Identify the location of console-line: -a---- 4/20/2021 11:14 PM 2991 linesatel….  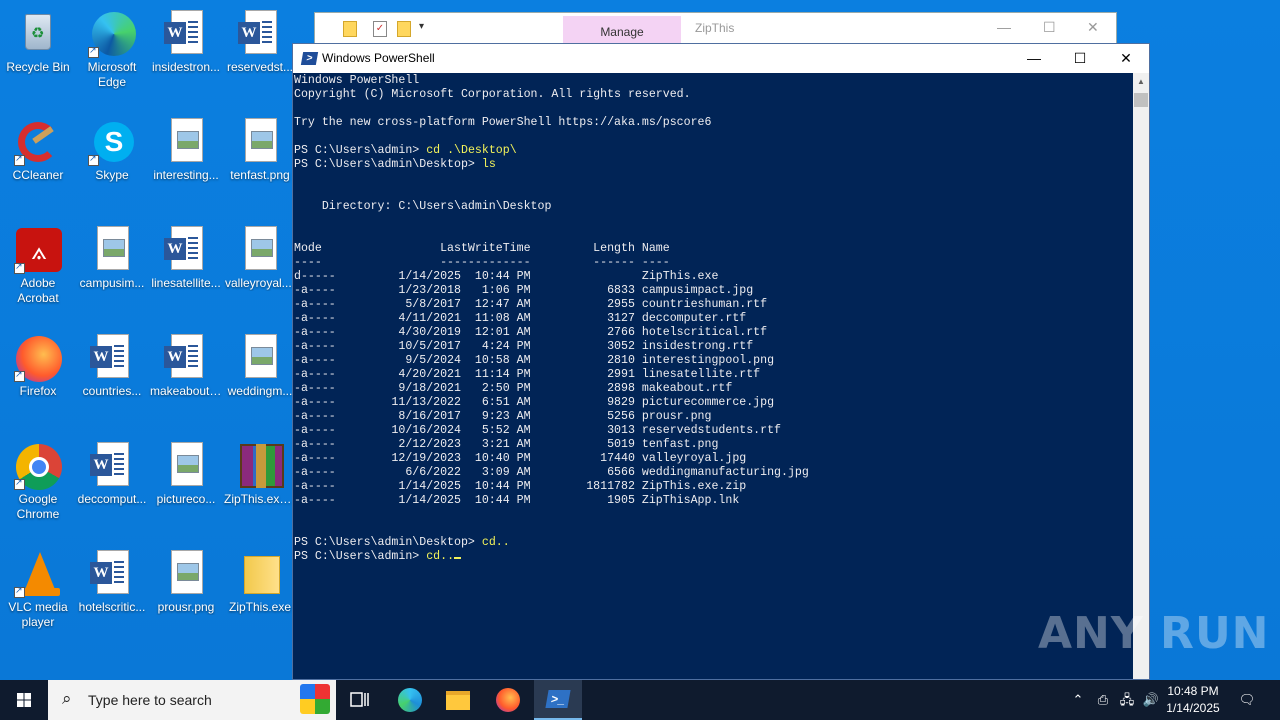
(527, 374).